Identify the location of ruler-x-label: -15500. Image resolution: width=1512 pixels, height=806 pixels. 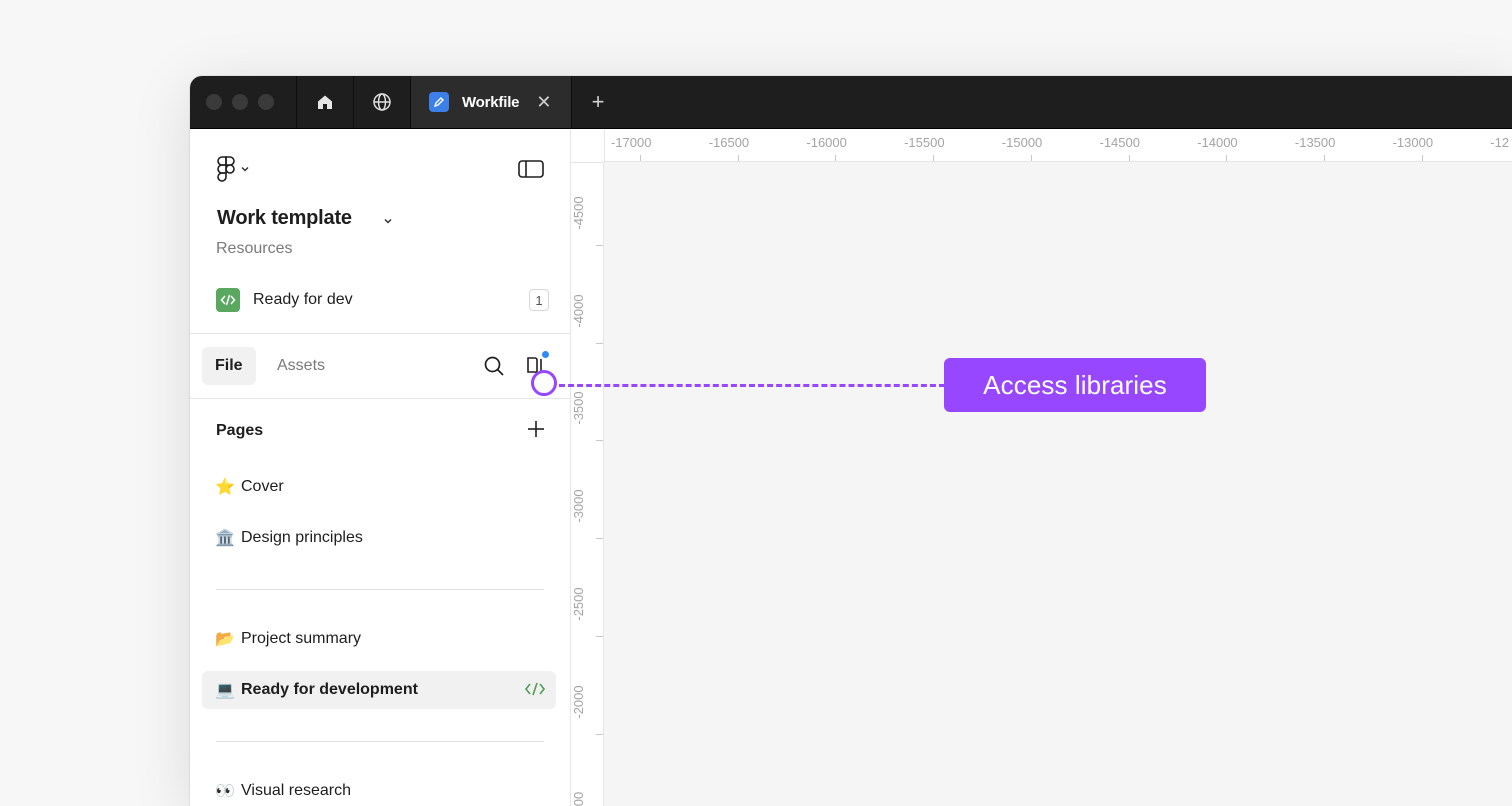
(924, 142).